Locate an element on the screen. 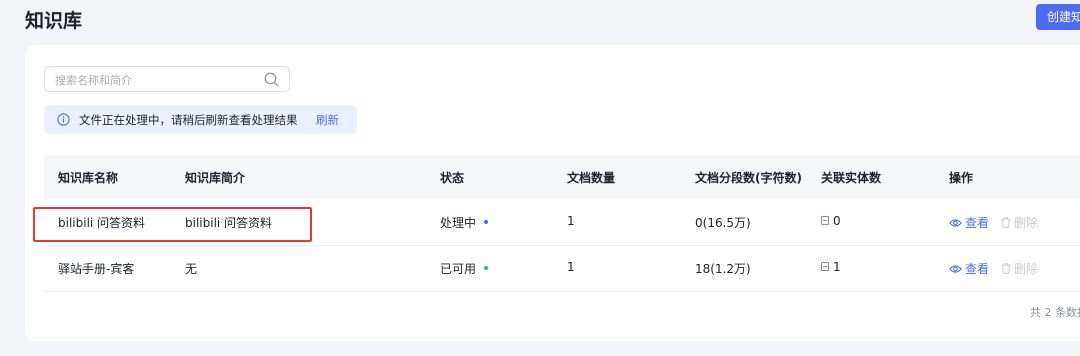 This screenshot has height=356, width=1080. status-label: 已可用 is located at coordinates (458, 269).